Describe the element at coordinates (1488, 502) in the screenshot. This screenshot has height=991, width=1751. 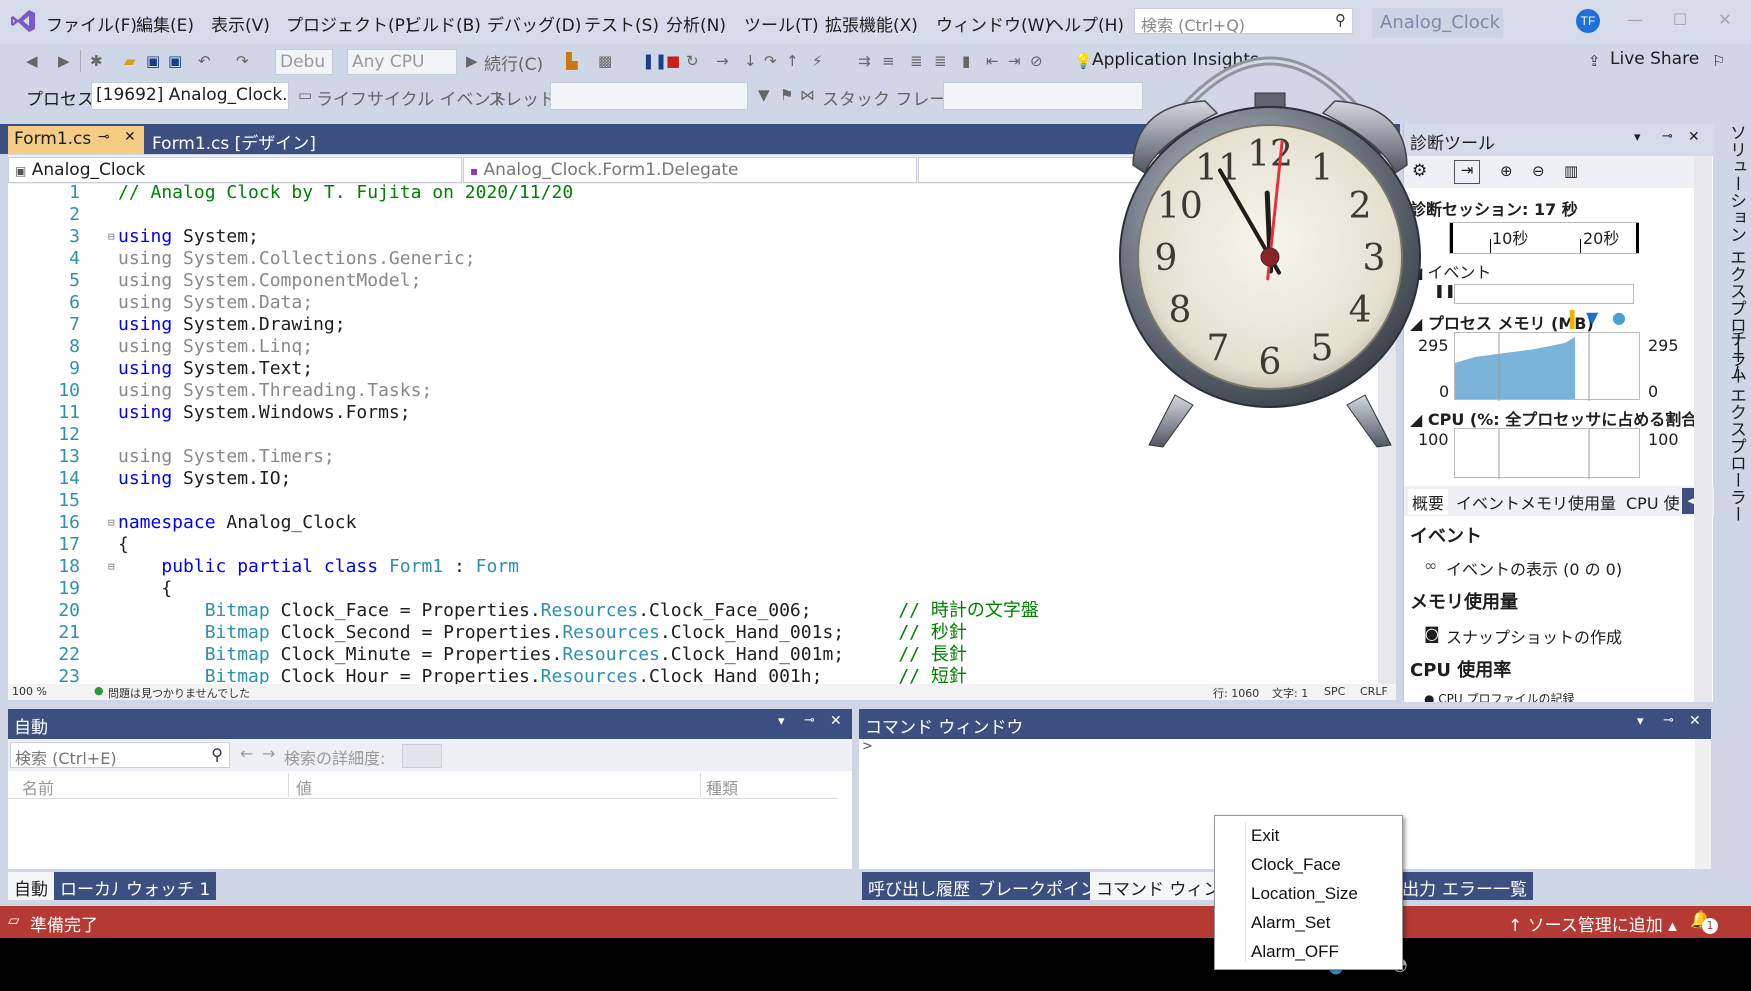
I see `tab-events: イベント` at that location.